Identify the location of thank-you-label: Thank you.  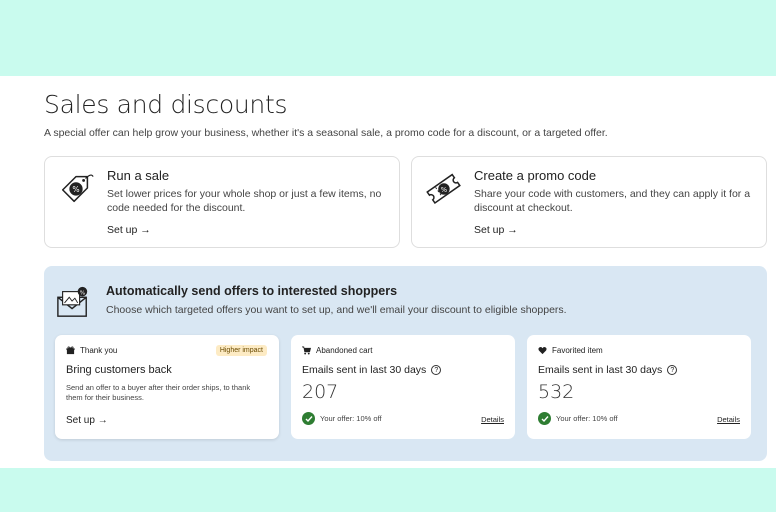
(99, 350).